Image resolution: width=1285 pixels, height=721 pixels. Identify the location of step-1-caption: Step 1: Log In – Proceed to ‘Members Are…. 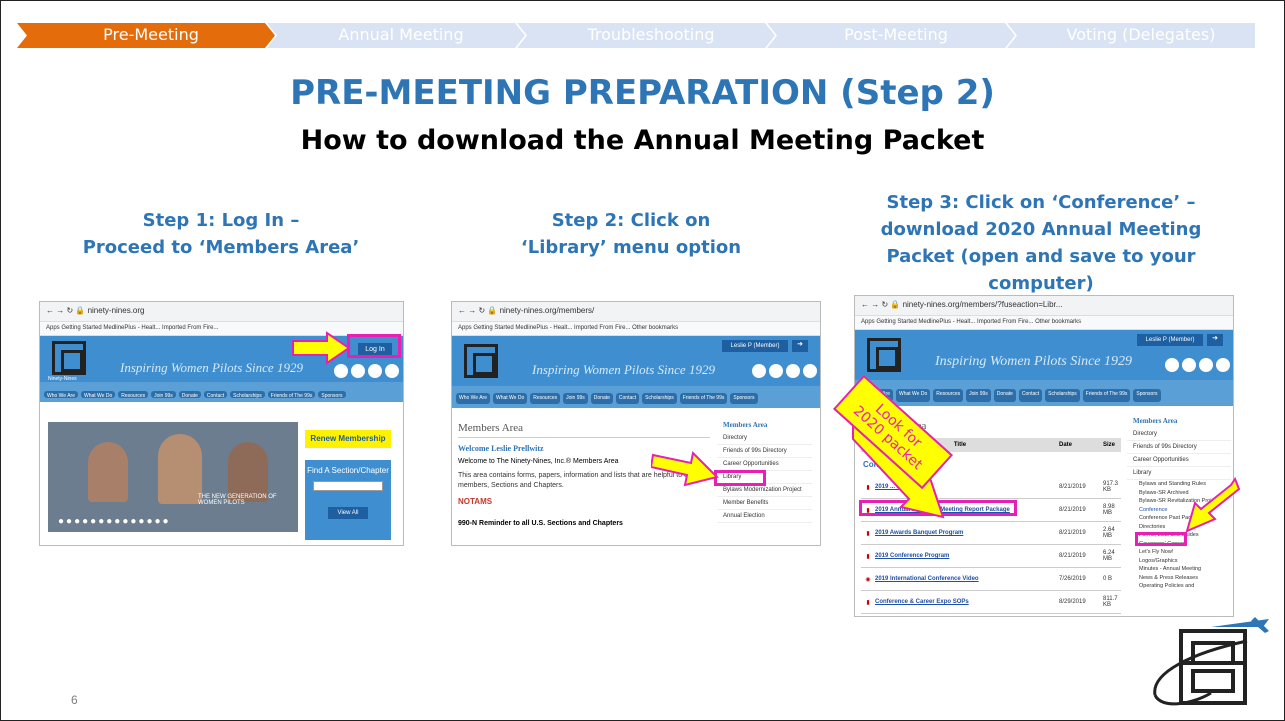
(221, 234).